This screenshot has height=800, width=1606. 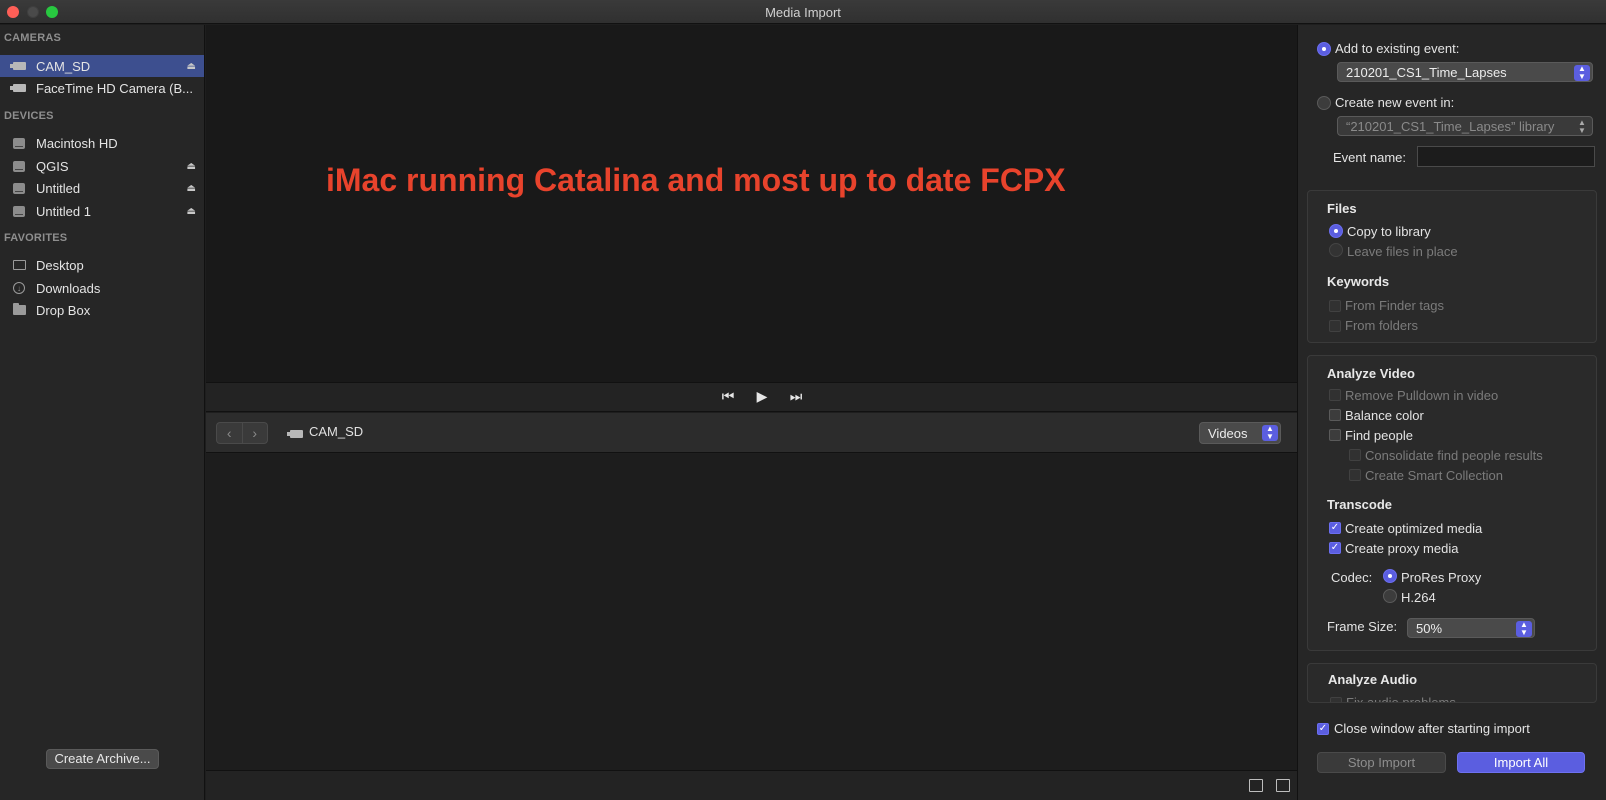 I want to click on back-arrow-icon: ‹, so click(x=230, y=433).